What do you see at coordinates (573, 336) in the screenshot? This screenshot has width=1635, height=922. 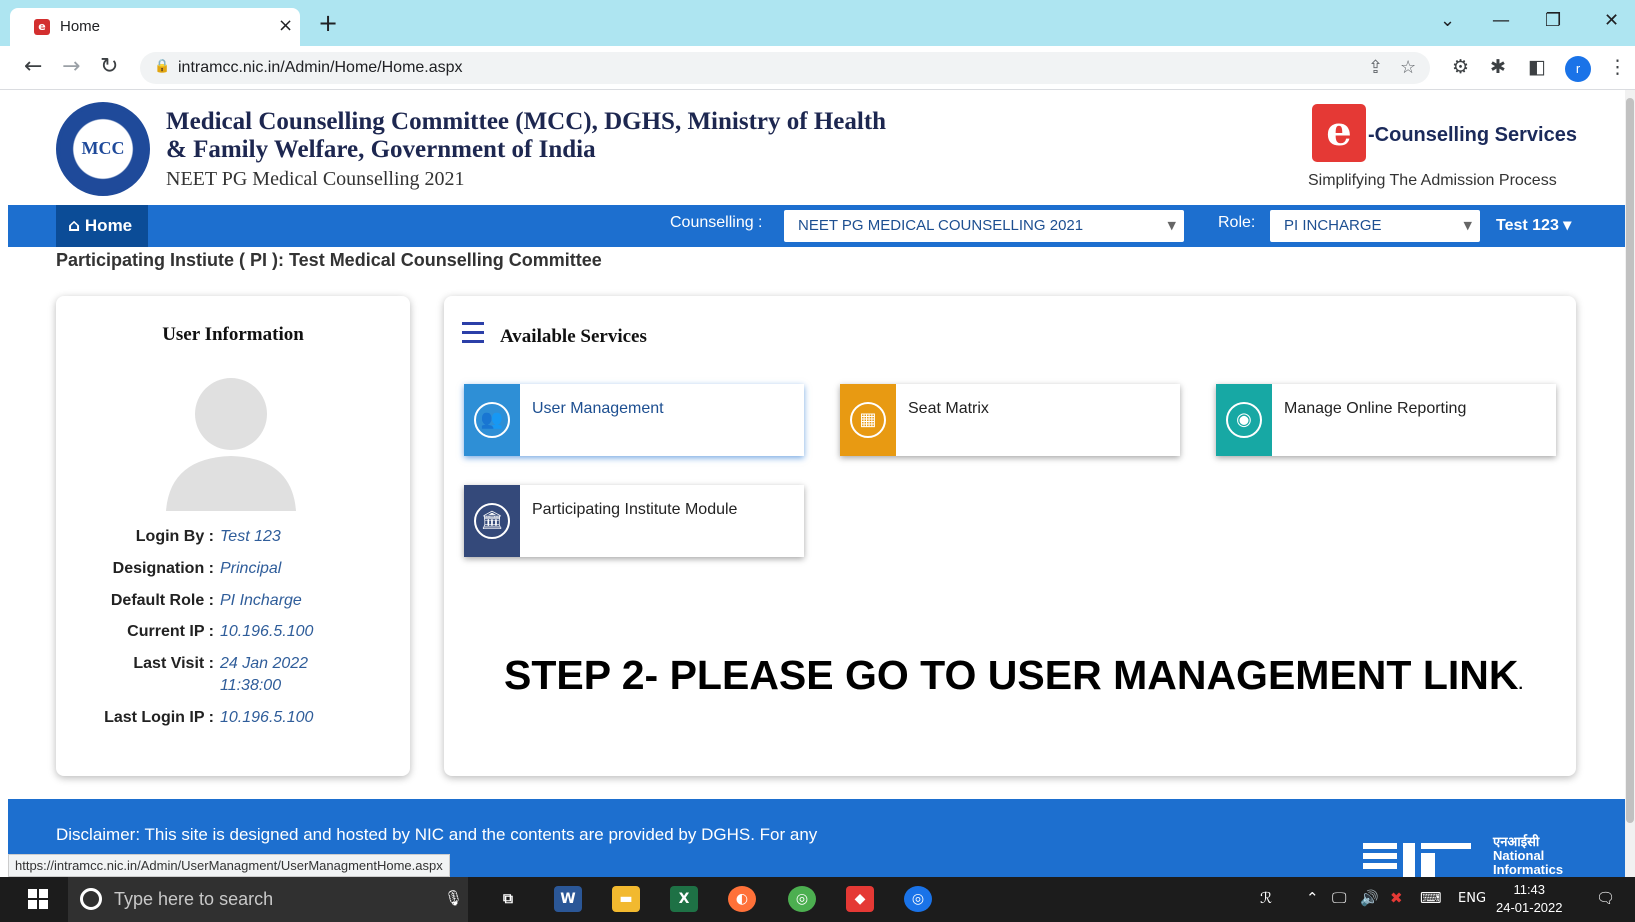 I see `available-services-title: Available Services` at bounding box center [573, 336].